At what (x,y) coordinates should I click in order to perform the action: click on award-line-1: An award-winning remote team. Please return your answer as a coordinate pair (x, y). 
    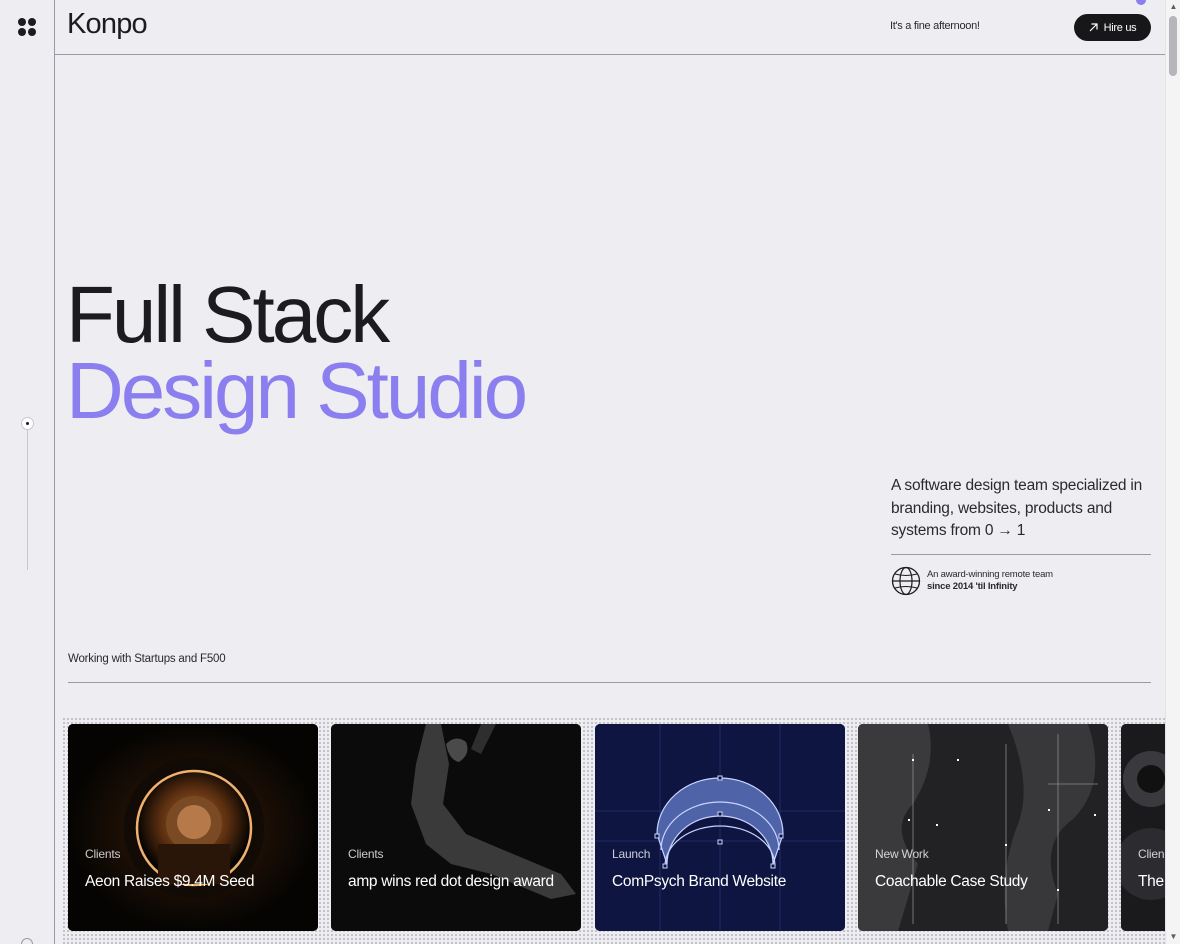
    Looking at the image, I should click on (990, 574).